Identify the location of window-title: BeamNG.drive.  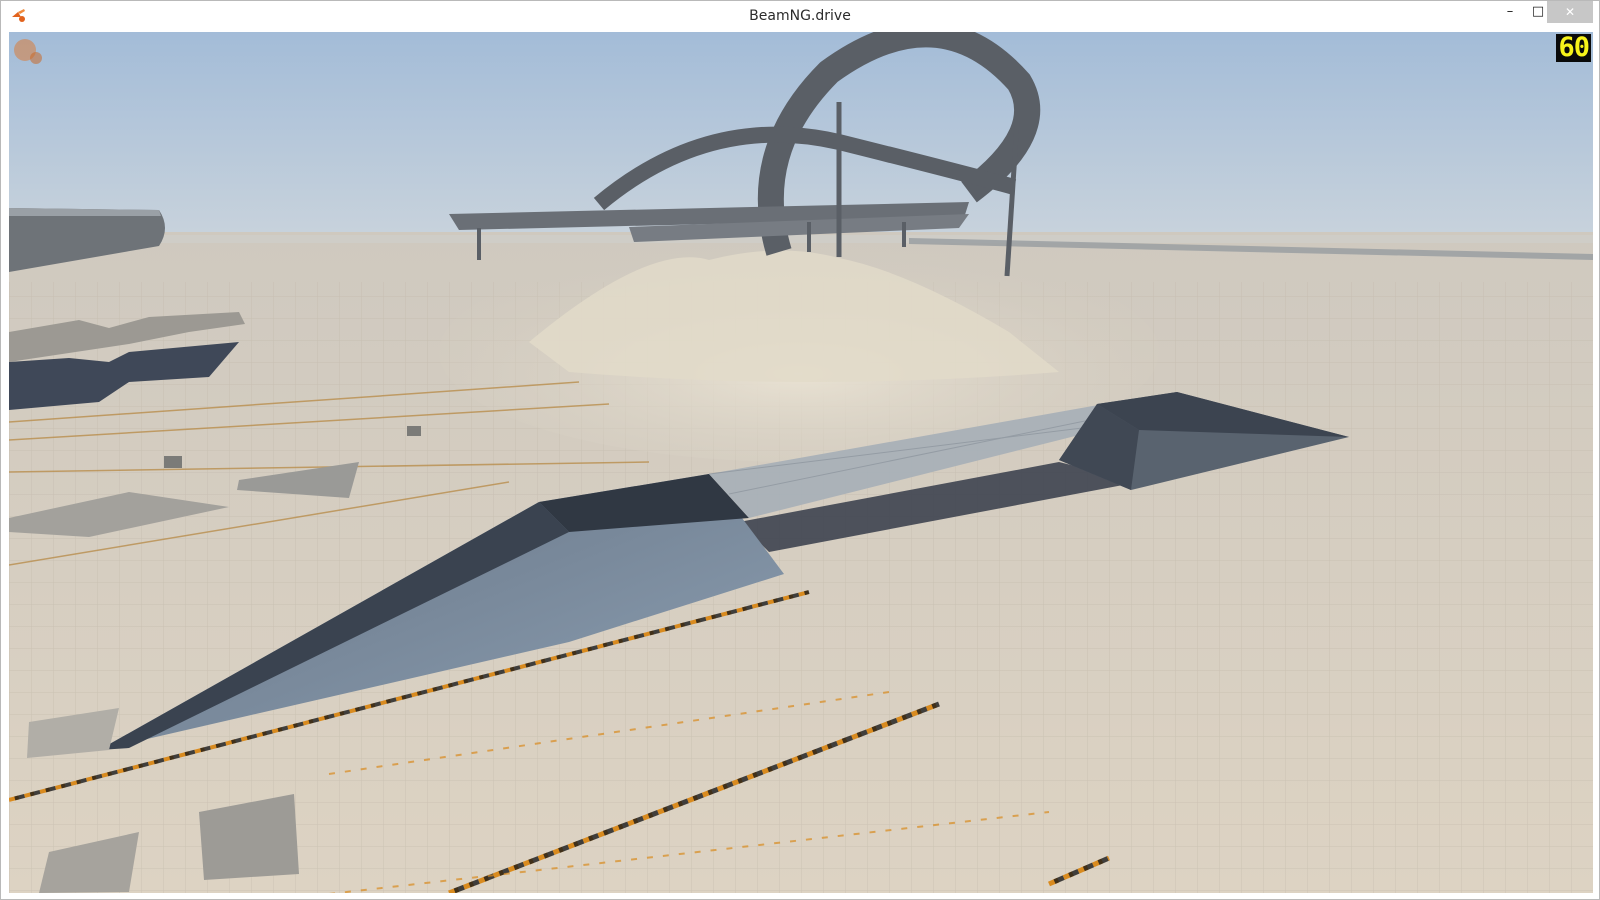
(800, 16).